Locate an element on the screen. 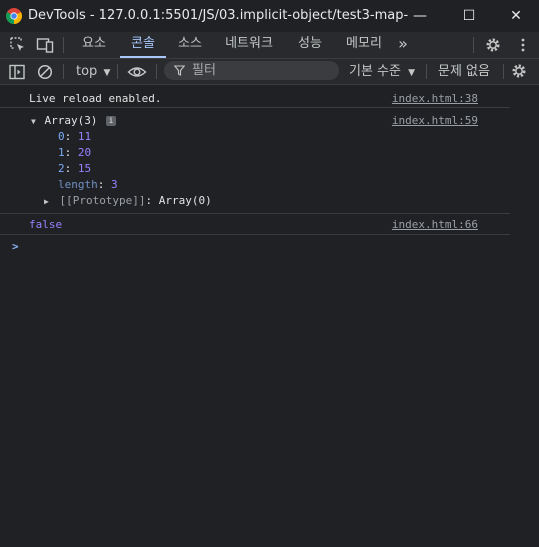 This screenshot has width=539, height=547. length-key: length is located at coordinates (78, 184).